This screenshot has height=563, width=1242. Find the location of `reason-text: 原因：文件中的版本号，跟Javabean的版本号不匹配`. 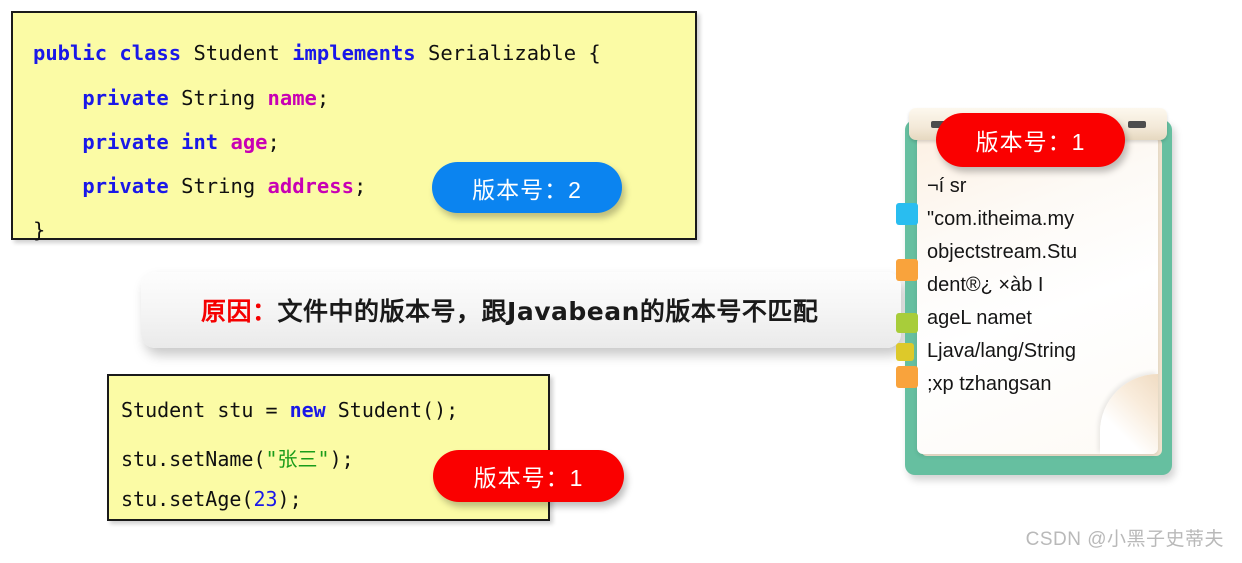

reason-text: 原因：文件中的版本号，跟Javabean的版本号不匹配 is located at coordinates (509, 310).